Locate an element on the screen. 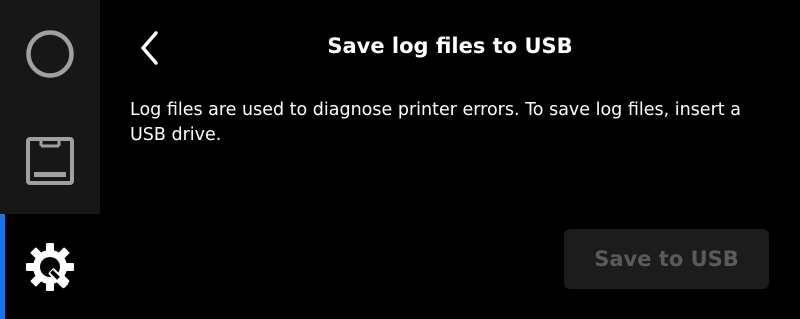  circle-icon is located at coordinates (50, 53).